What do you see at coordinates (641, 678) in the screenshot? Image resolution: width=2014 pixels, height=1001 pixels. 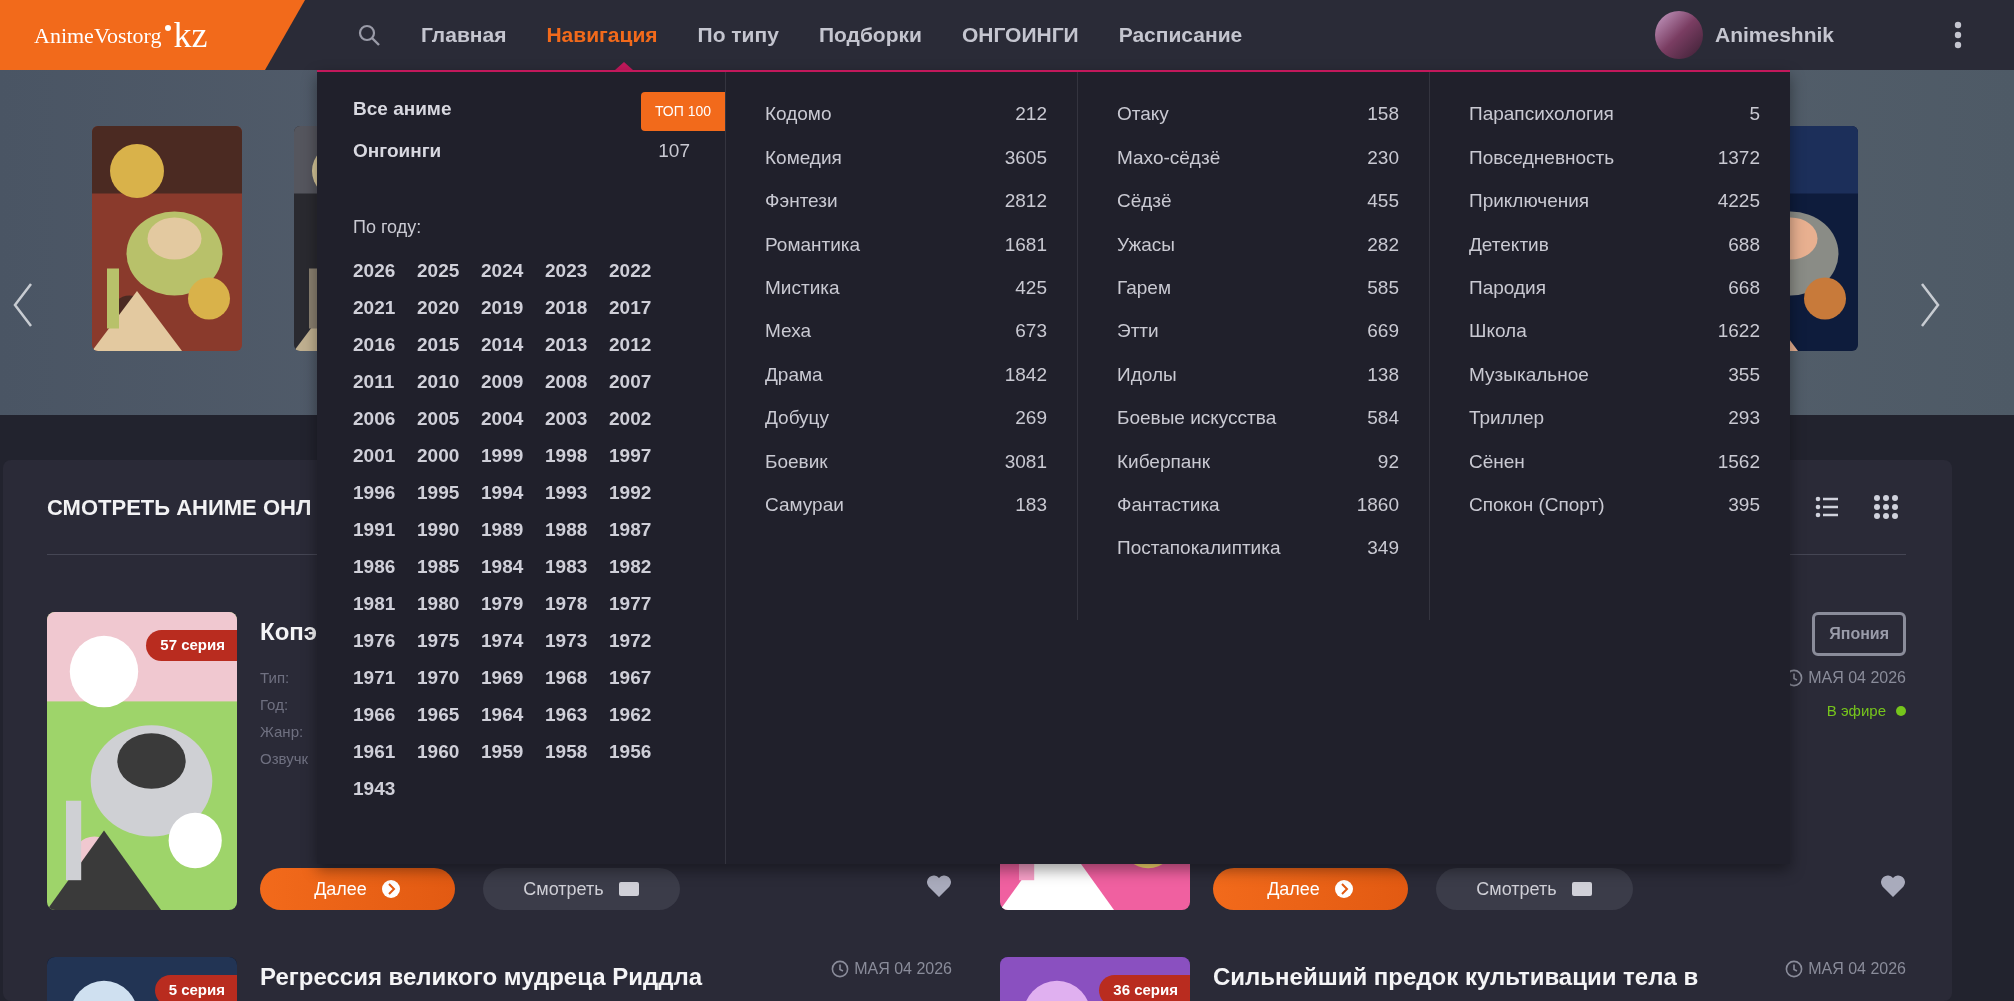 I see `year-link: 1967` at bounding box center [641, 678].